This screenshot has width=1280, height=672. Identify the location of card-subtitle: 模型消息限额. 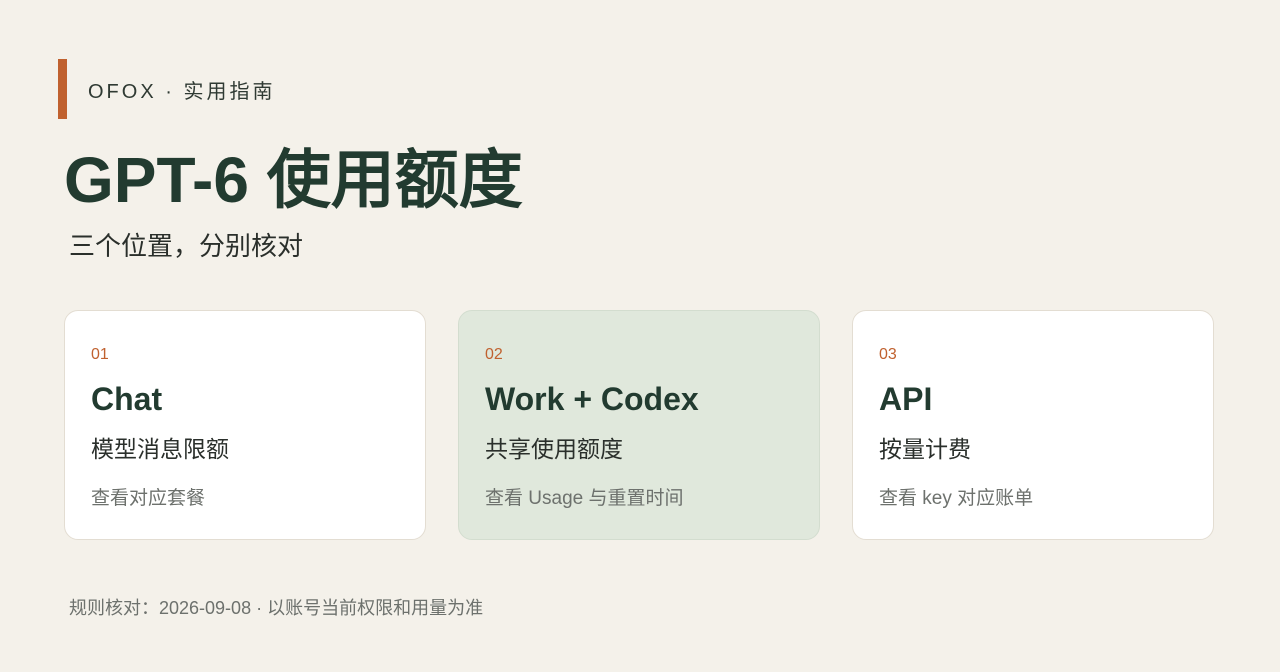
(160, 449).